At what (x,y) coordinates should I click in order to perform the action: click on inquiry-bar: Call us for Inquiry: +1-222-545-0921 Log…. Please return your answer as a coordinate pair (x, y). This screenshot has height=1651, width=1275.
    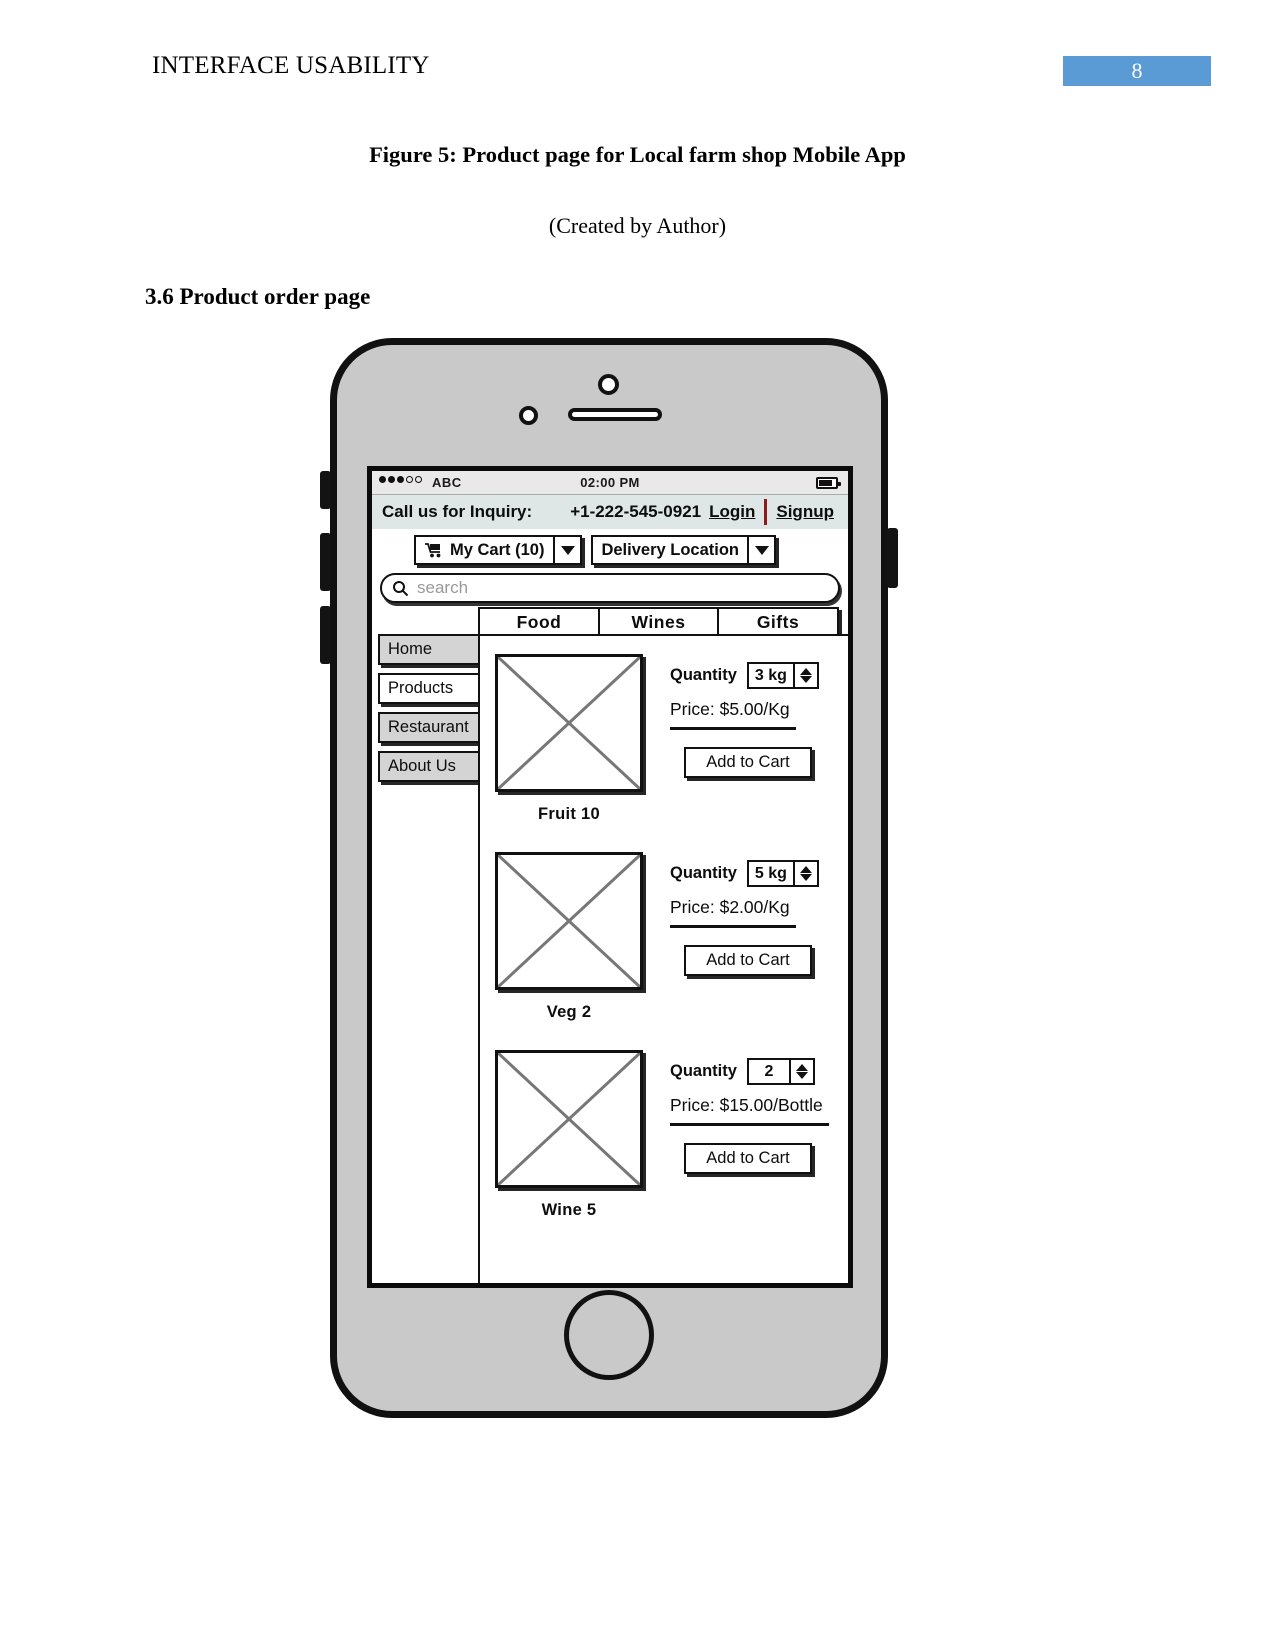
    Looking at the image, I should click on (610, 512).